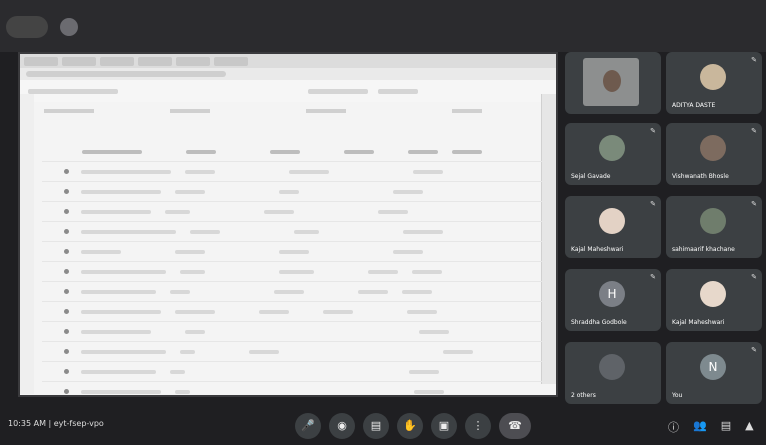  I want to click on activities-icon: ▲, so click(749, 427).